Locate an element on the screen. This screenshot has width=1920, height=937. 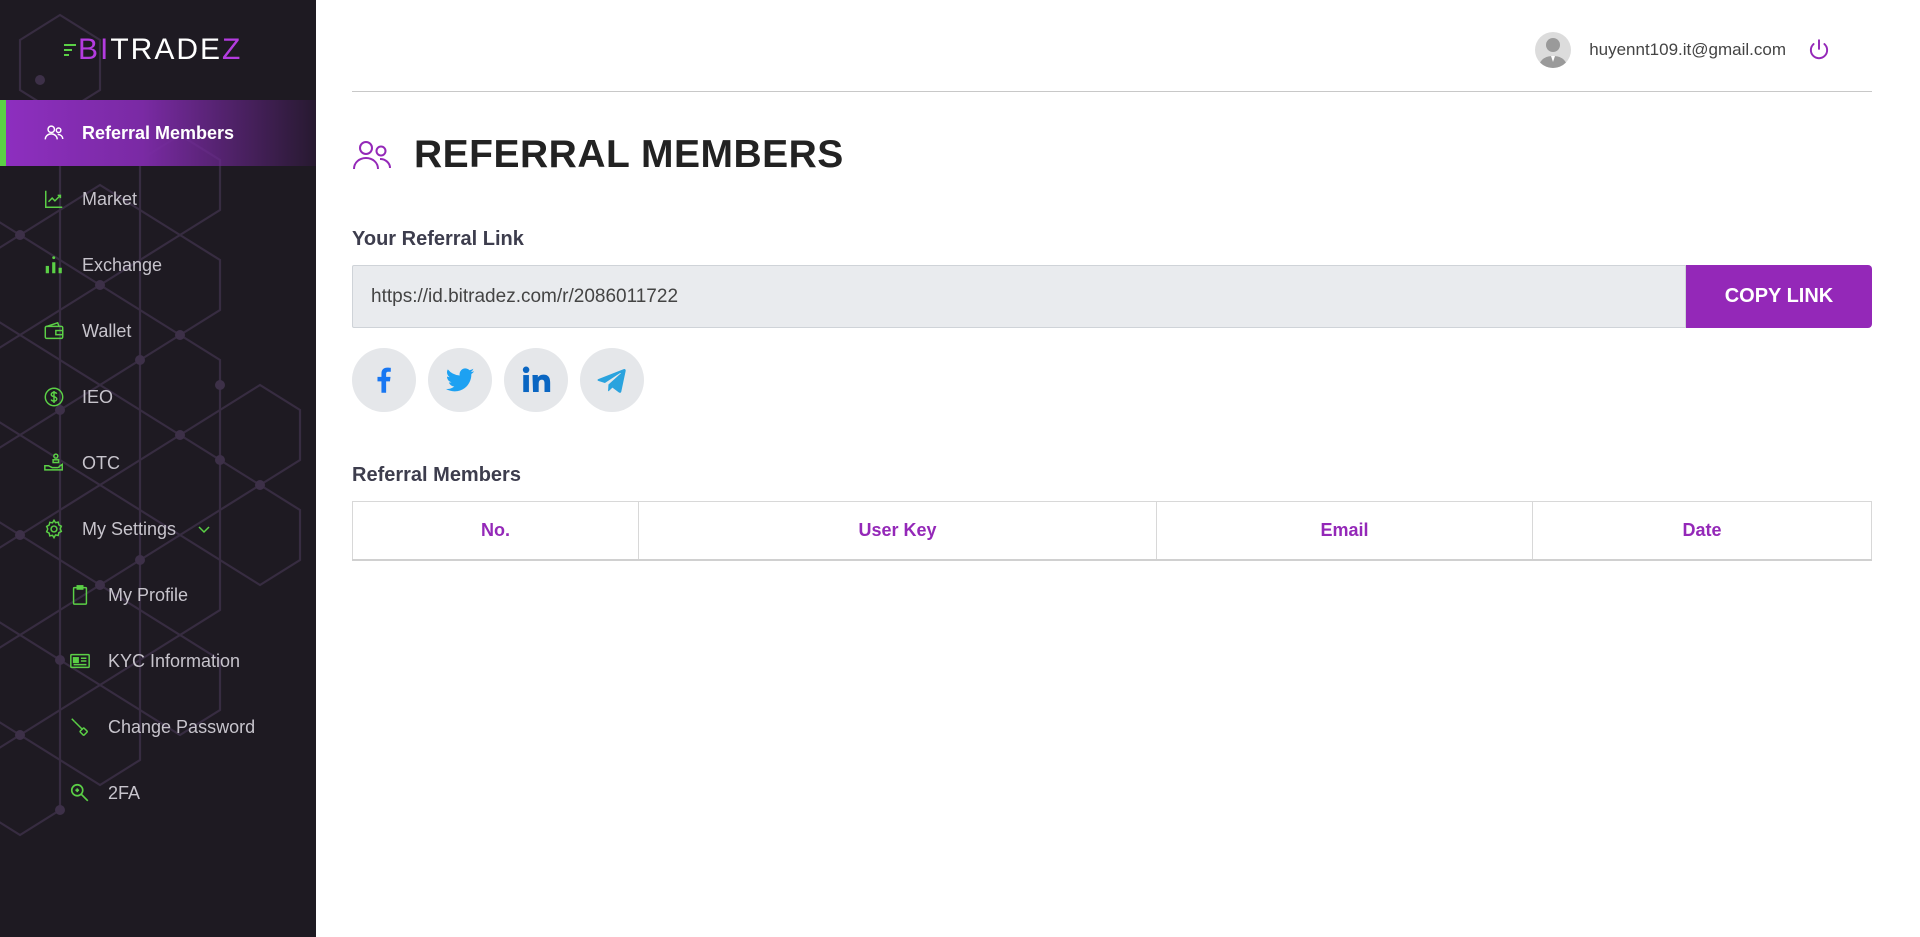
sidebar-item-otc: OTC is located at coordinates (158, 463).